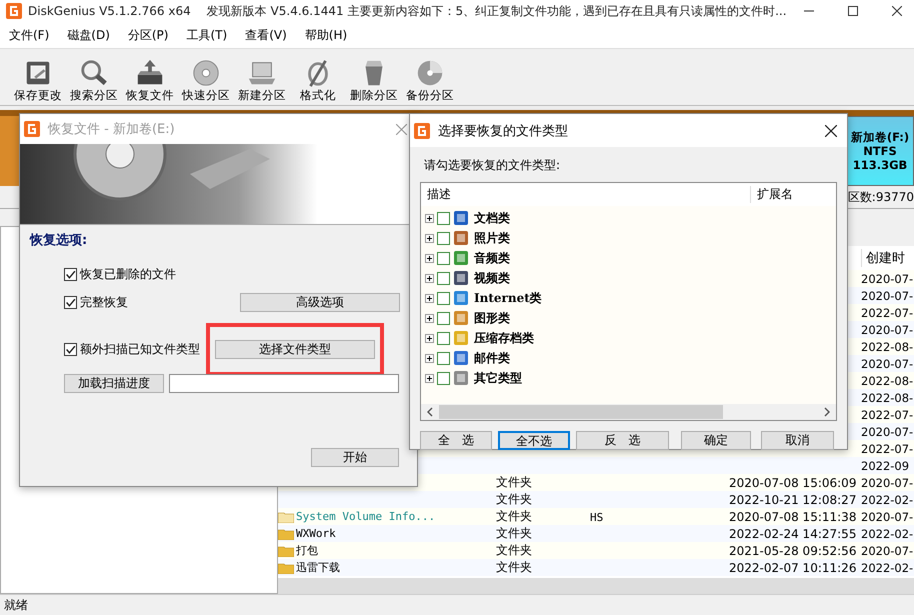  I want to click on toolbar-button: 备份分区, so click(430, 80).